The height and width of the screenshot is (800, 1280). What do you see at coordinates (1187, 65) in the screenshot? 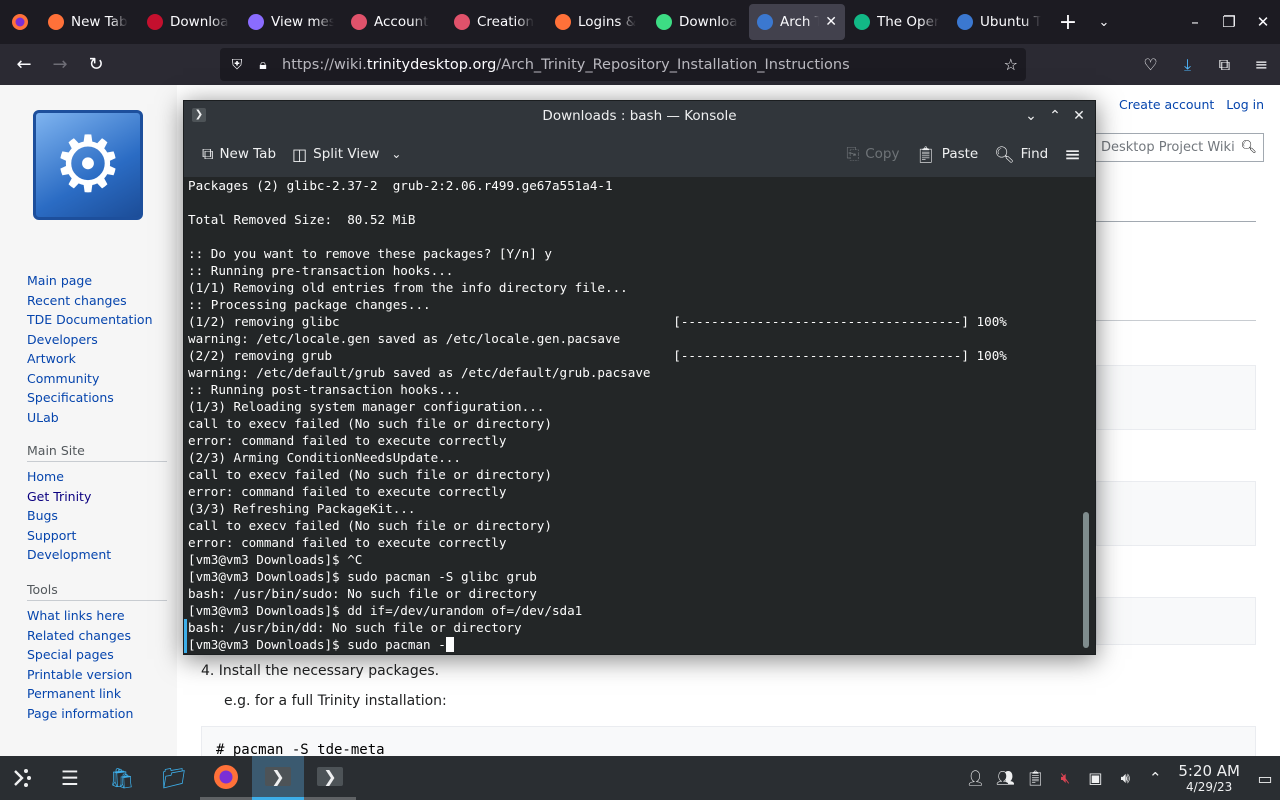
I see `downloads-icon: ⤓` at bounding box center [1187, 65].